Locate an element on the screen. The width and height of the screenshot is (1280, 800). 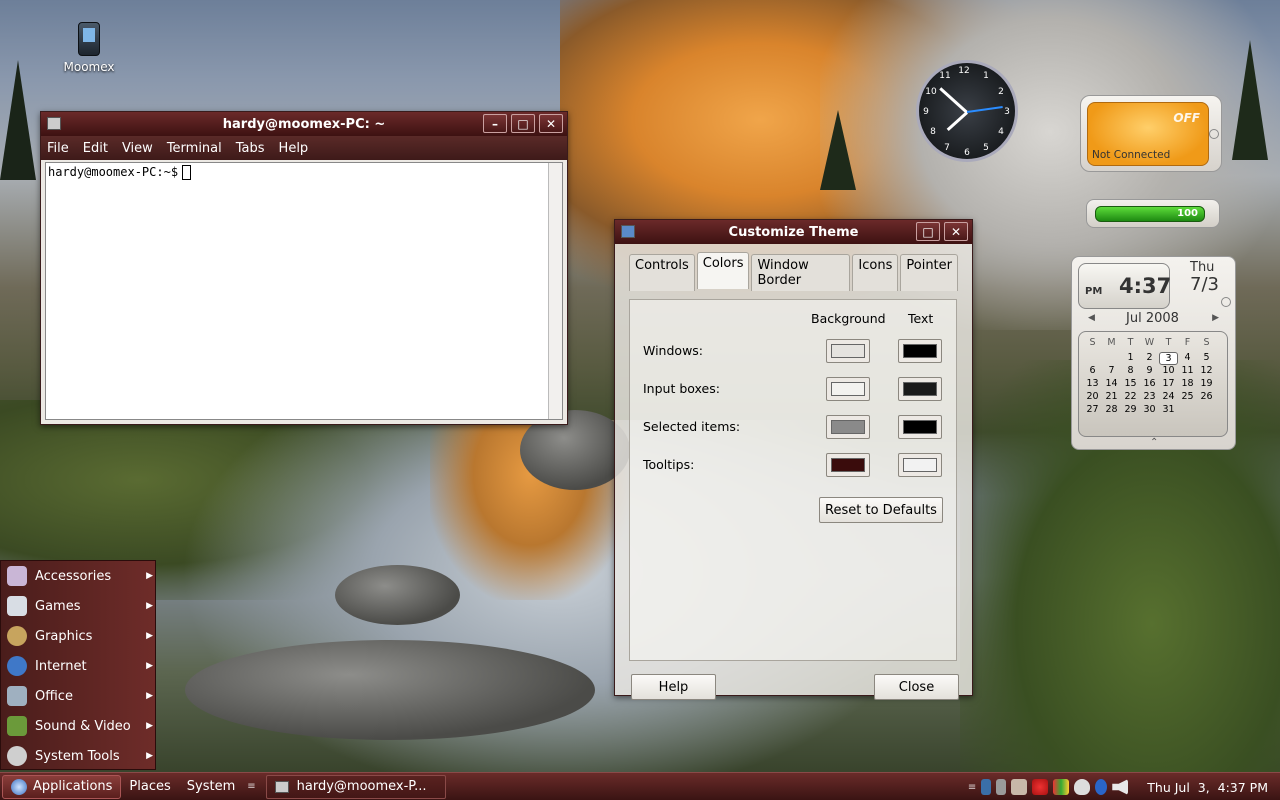
calendar-day: 11 is located at coordinates (1187, 370).